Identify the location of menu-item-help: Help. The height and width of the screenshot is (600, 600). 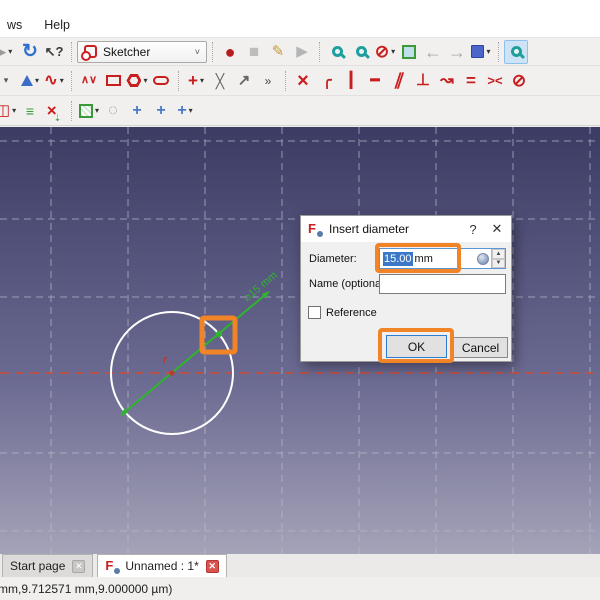
(57, 25).